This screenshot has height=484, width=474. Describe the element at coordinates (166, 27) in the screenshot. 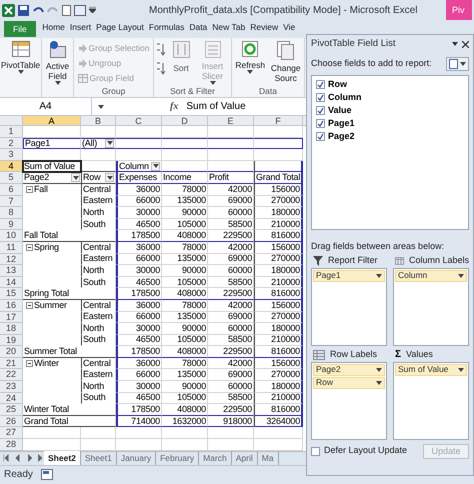

I see `ribbon-tab: Formulas` at that location.